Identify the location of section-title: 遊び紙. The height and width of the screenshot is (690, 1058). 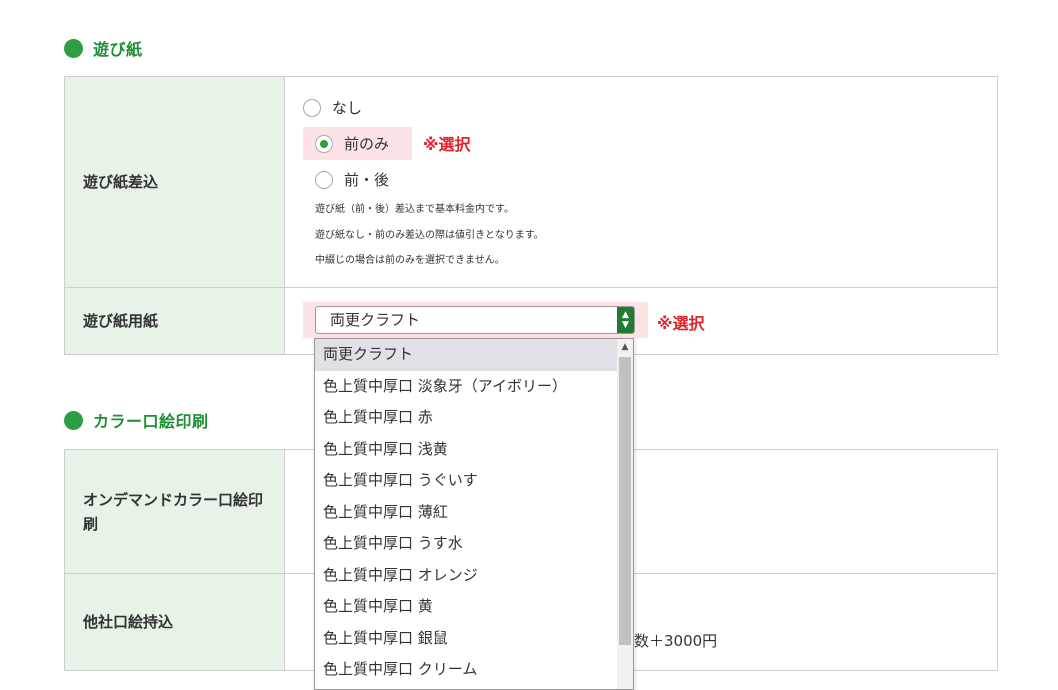
(118, 49).